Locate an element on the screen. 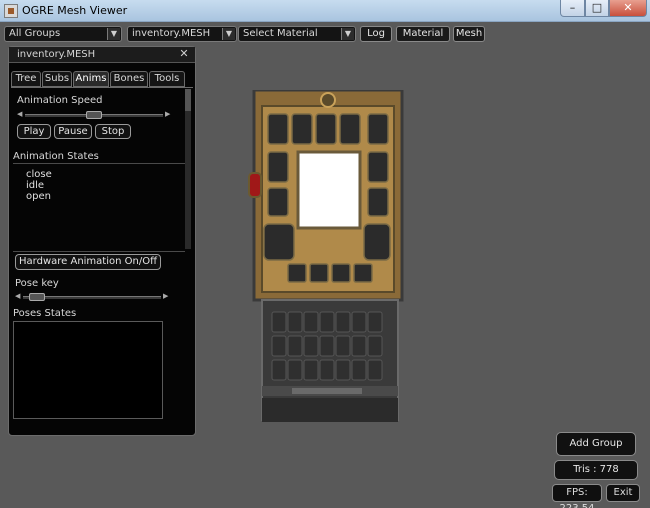 This screenshot has width=650, height=508. pose-key-label: Pose key is located at coordinates (37, 283).